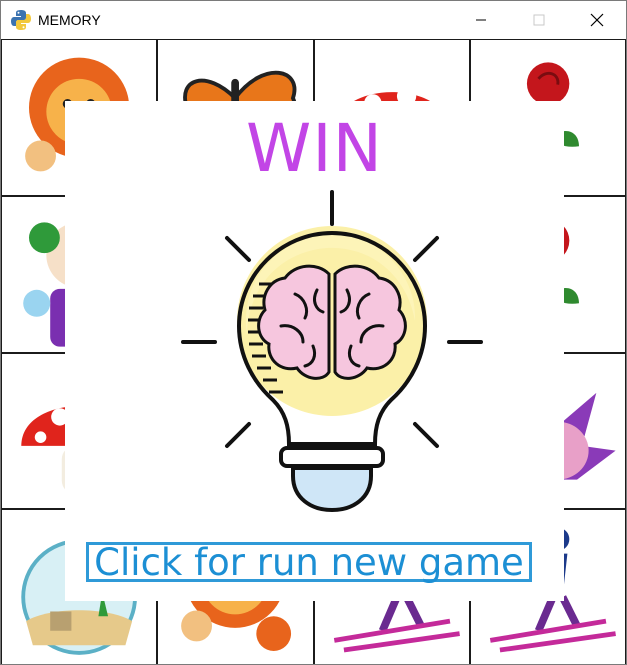 The height and width of the screenshot is (665, 627). What do you see at coordinates (314, 148) in the screenshot?
I see `win-title: WIN` at bounding box center [314, 148].